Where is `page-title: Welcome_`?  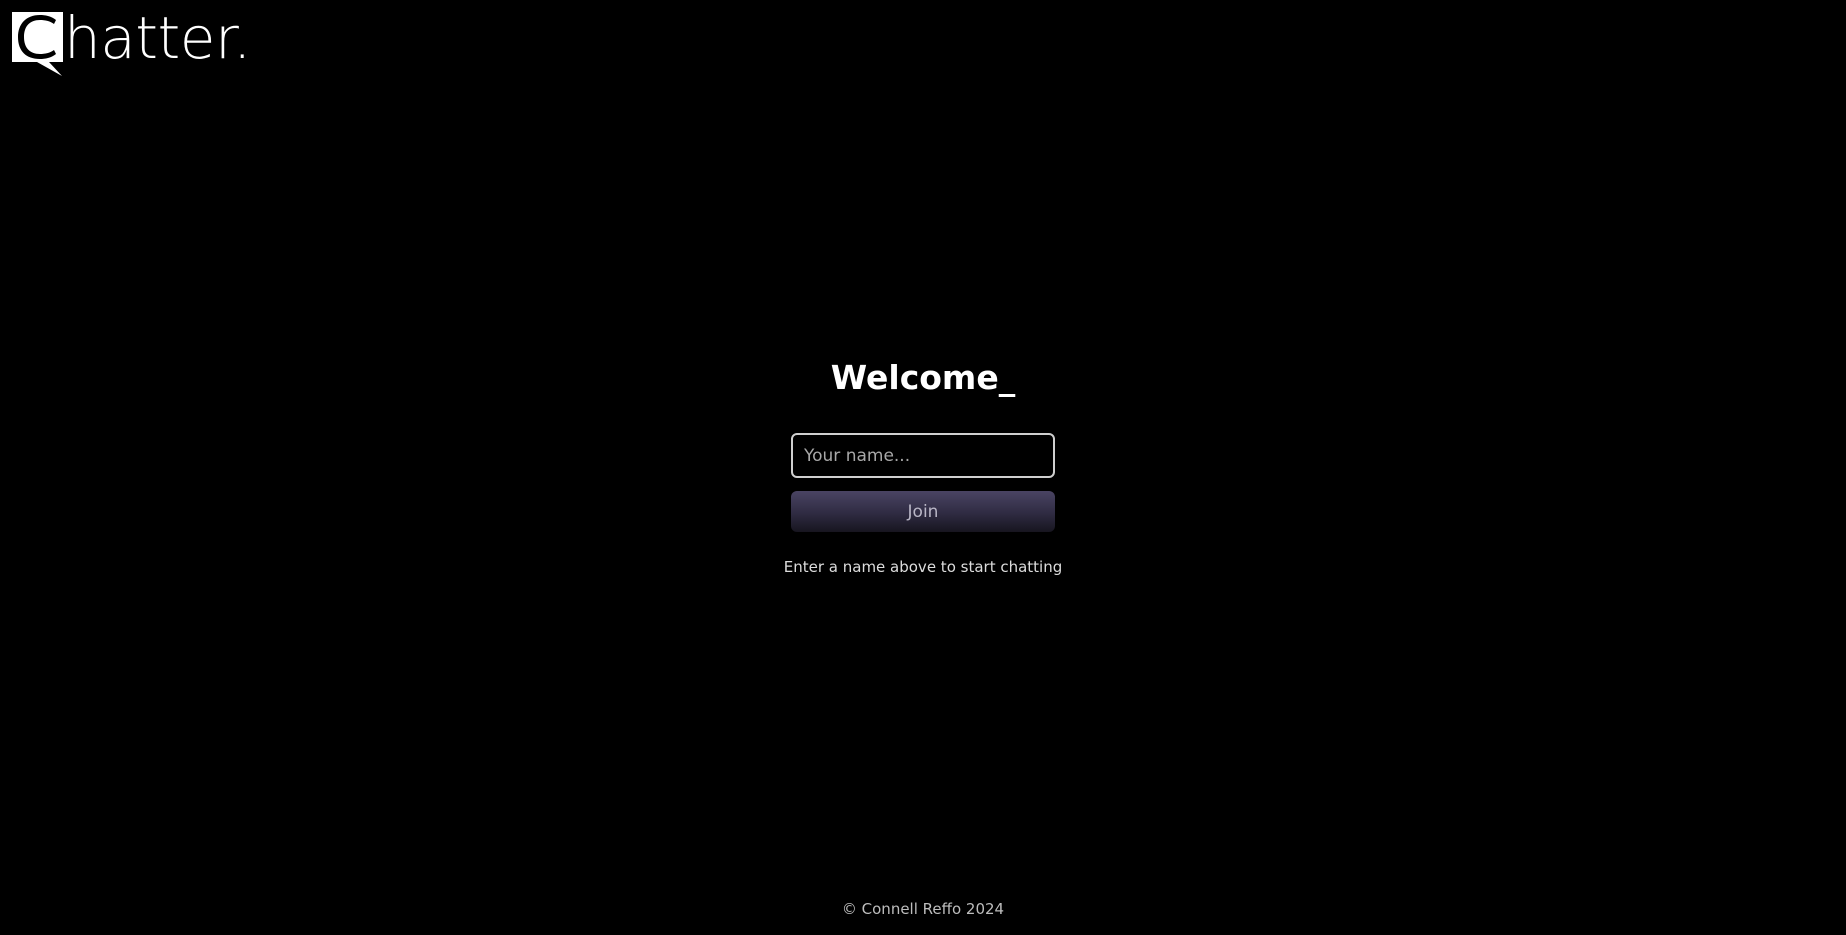
page-title: Welcome_ is located at coordinates (923, 377).